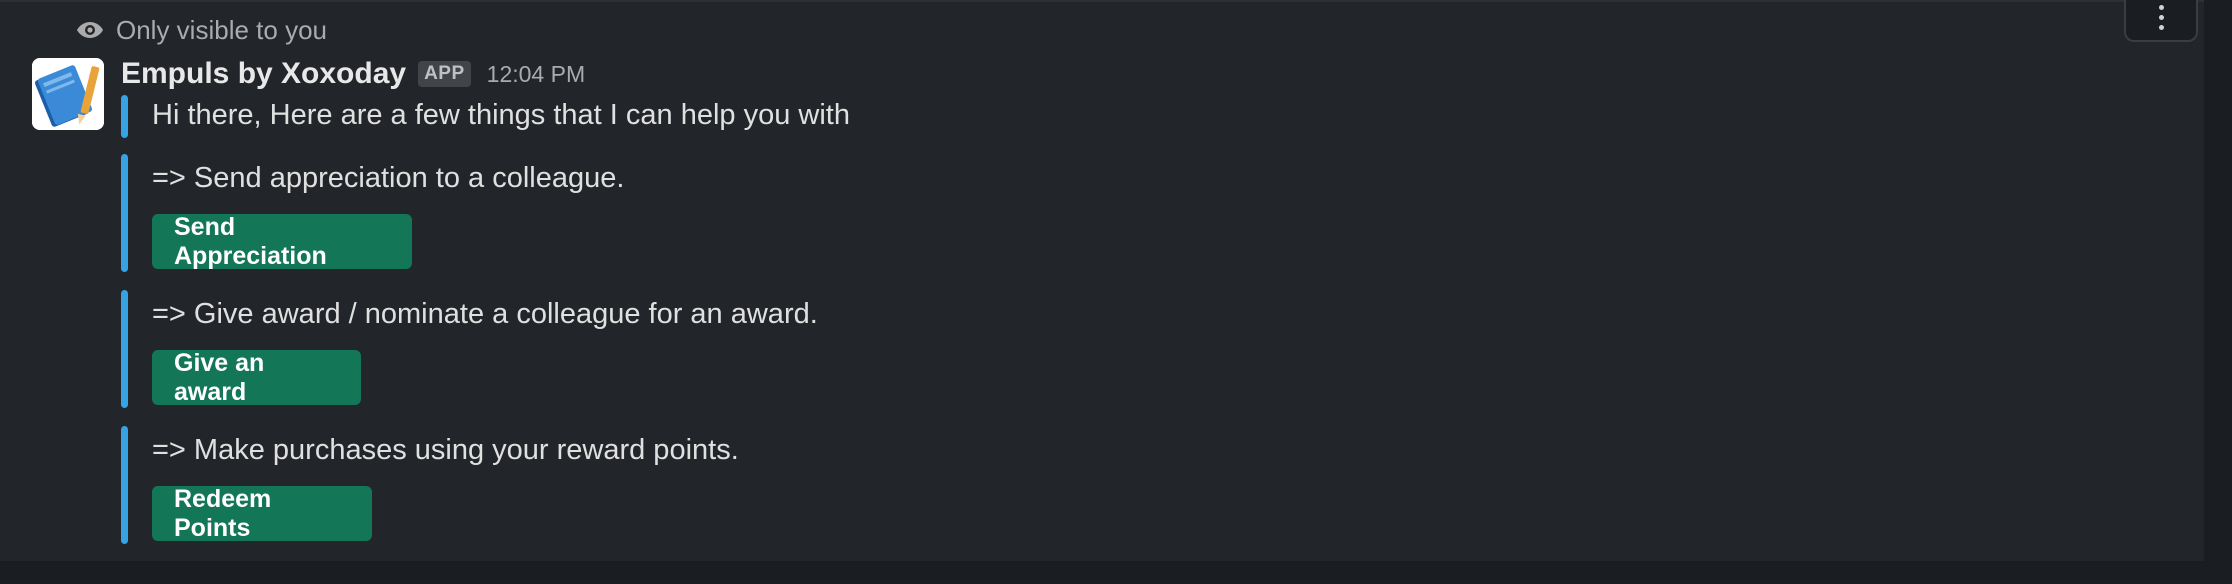  I want to click on avatar, so click(68, 94).